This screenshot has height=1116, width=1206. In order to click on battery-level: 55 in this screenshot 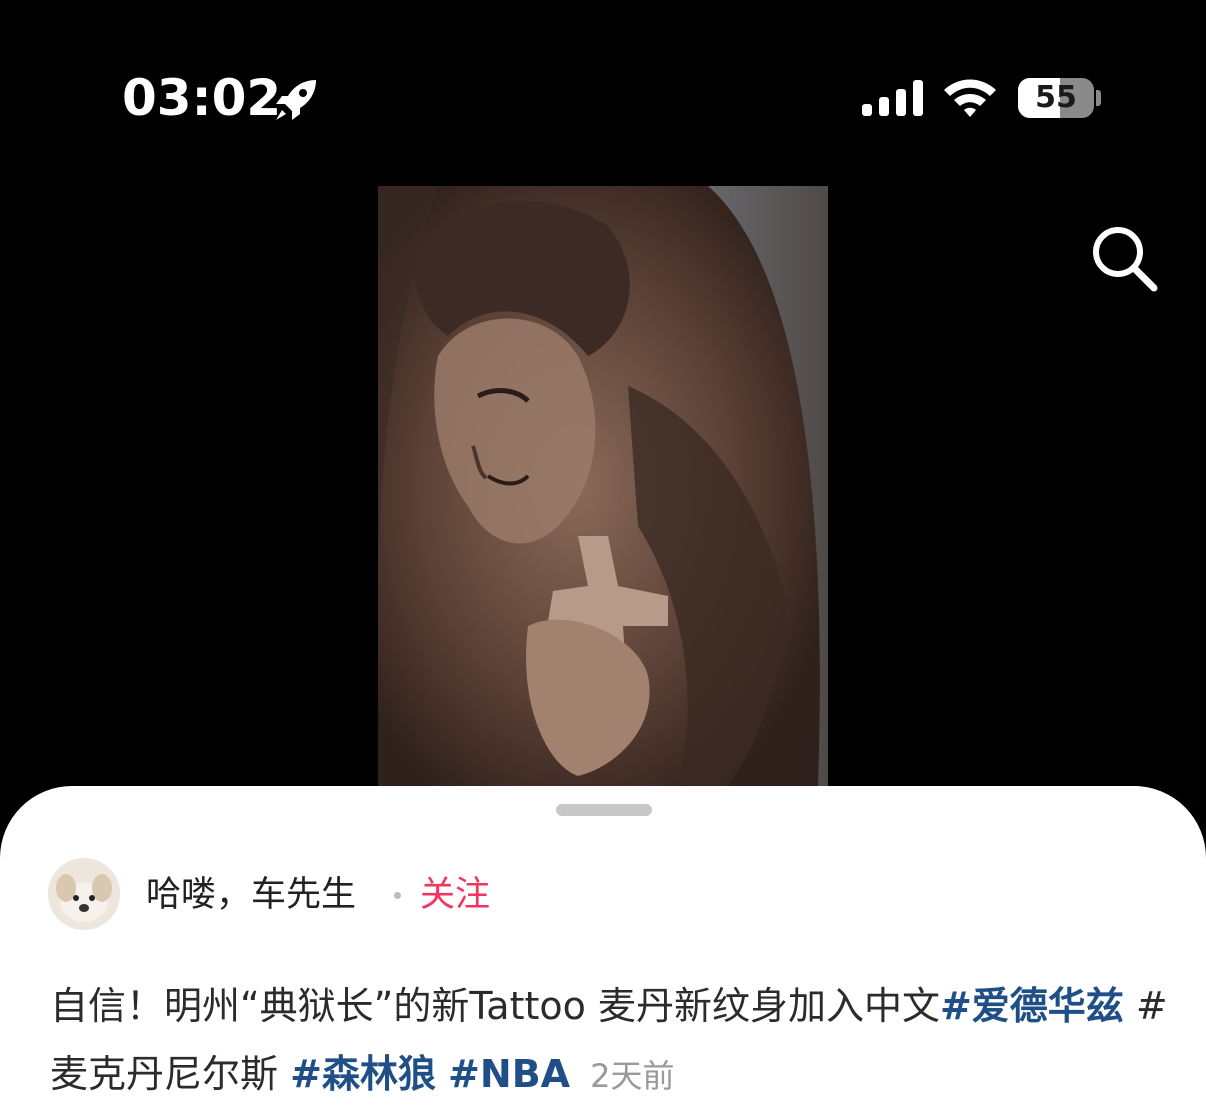, I will do `click(1056, 97)`.